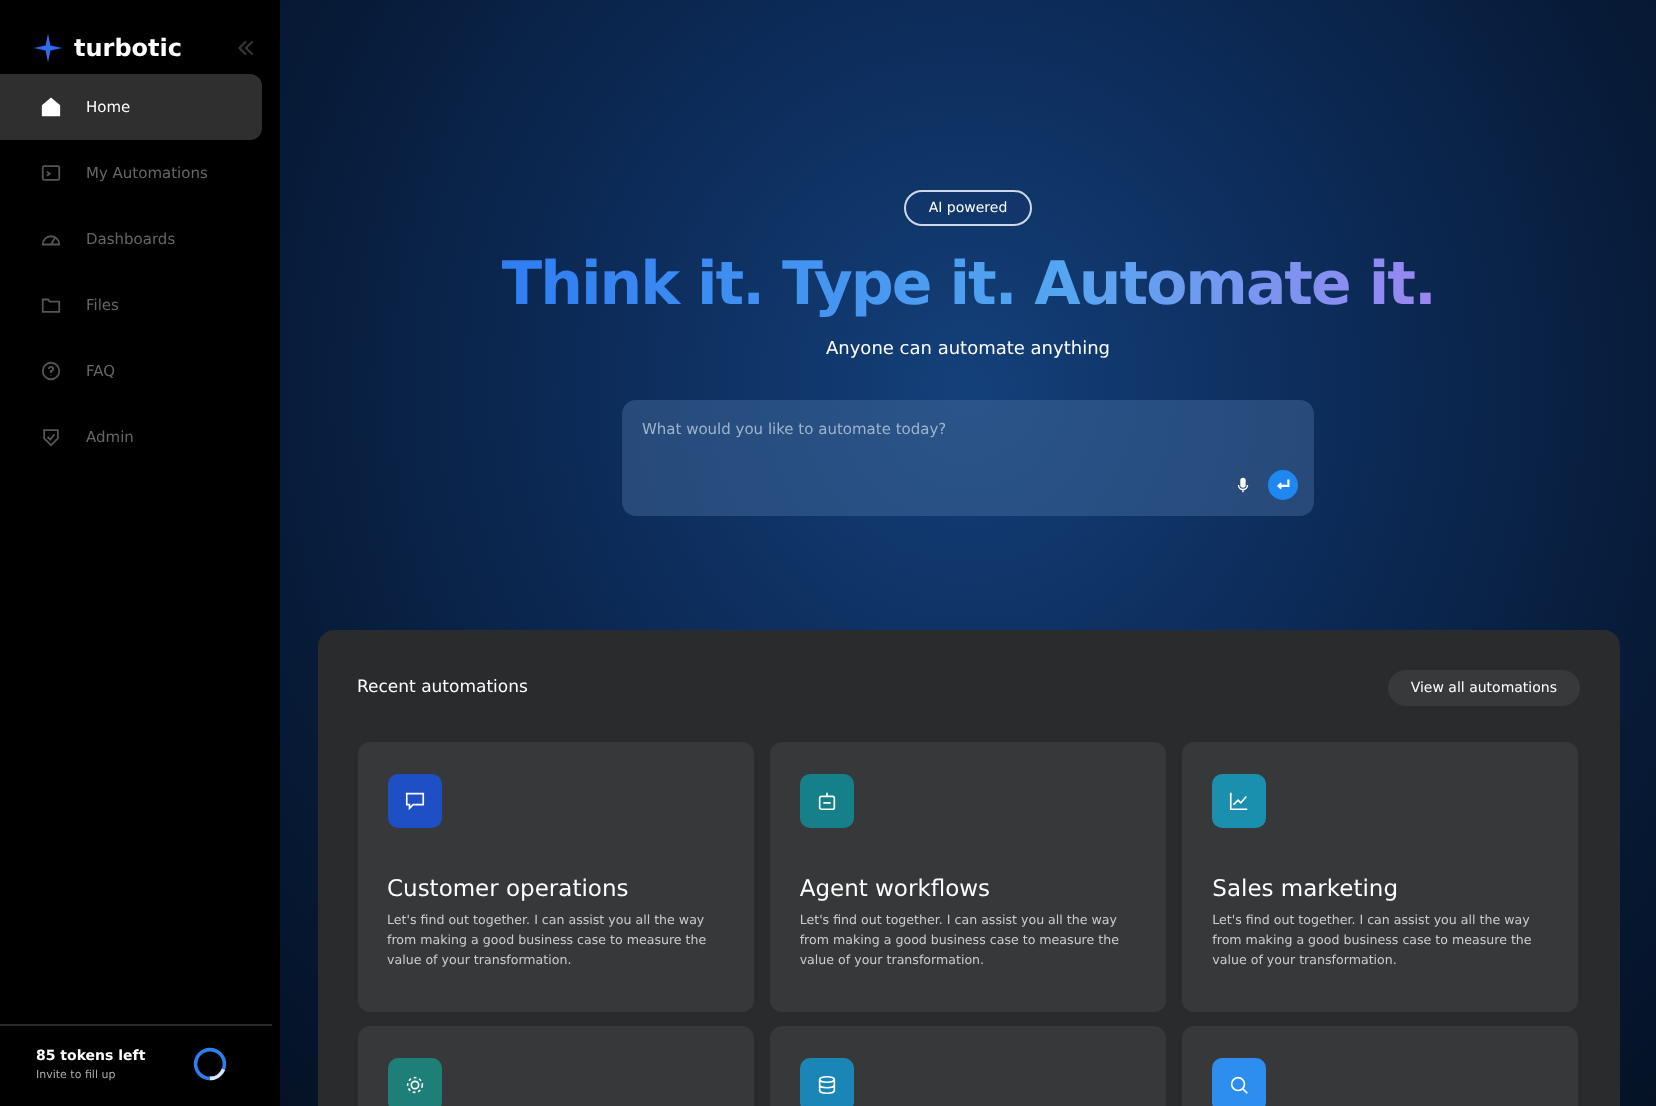  I want to click on card-title: Customer operations, so click(509, 888).